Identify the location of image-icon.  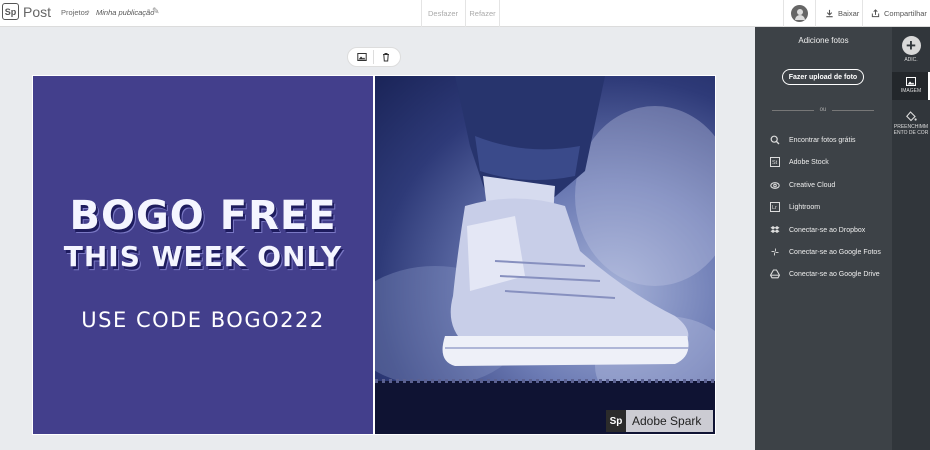
(911, 81).